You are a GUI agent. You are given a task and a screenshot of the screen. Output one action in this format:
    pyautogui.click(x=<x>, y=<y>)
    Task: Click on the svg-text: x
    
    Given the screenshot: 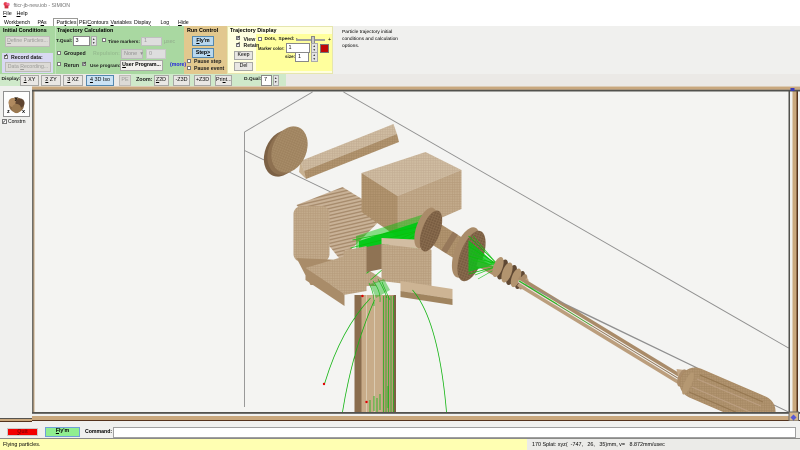 What is the action you would take?
    pyautogui.click(x=24, y=112)
    